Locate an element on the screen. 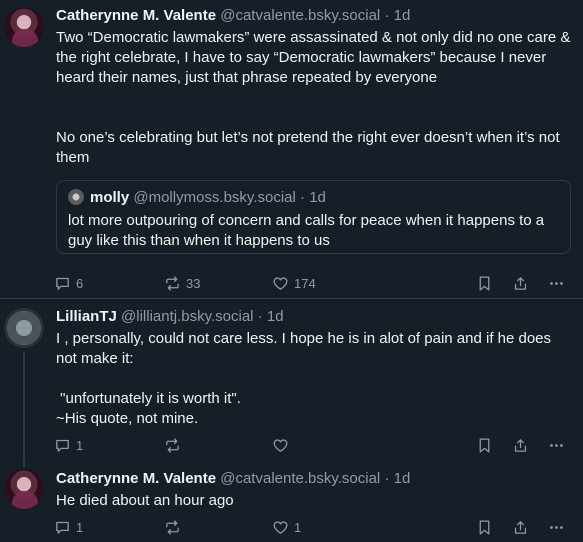 This screenshot has height=542, width=583. quote-time: 1d is located at coordinates (317, 197).